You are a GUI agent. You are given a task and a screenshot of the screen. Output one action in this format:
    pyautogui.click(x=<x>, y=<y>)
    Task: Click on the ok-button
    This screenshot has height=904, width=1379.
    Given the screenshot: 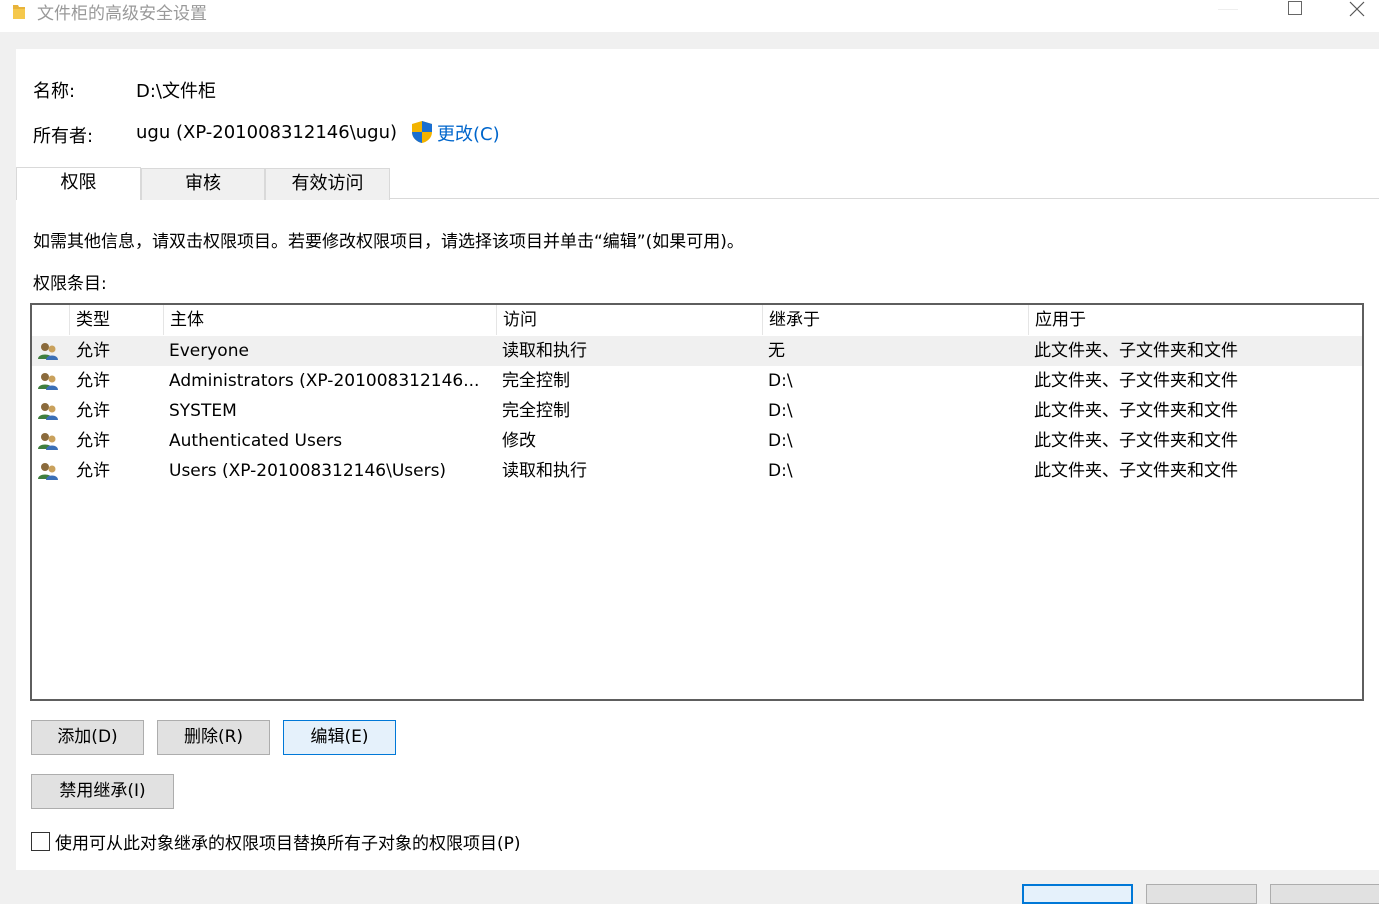 What is the action you would take?
    pyautogui.click(x=1077, y=894)
    